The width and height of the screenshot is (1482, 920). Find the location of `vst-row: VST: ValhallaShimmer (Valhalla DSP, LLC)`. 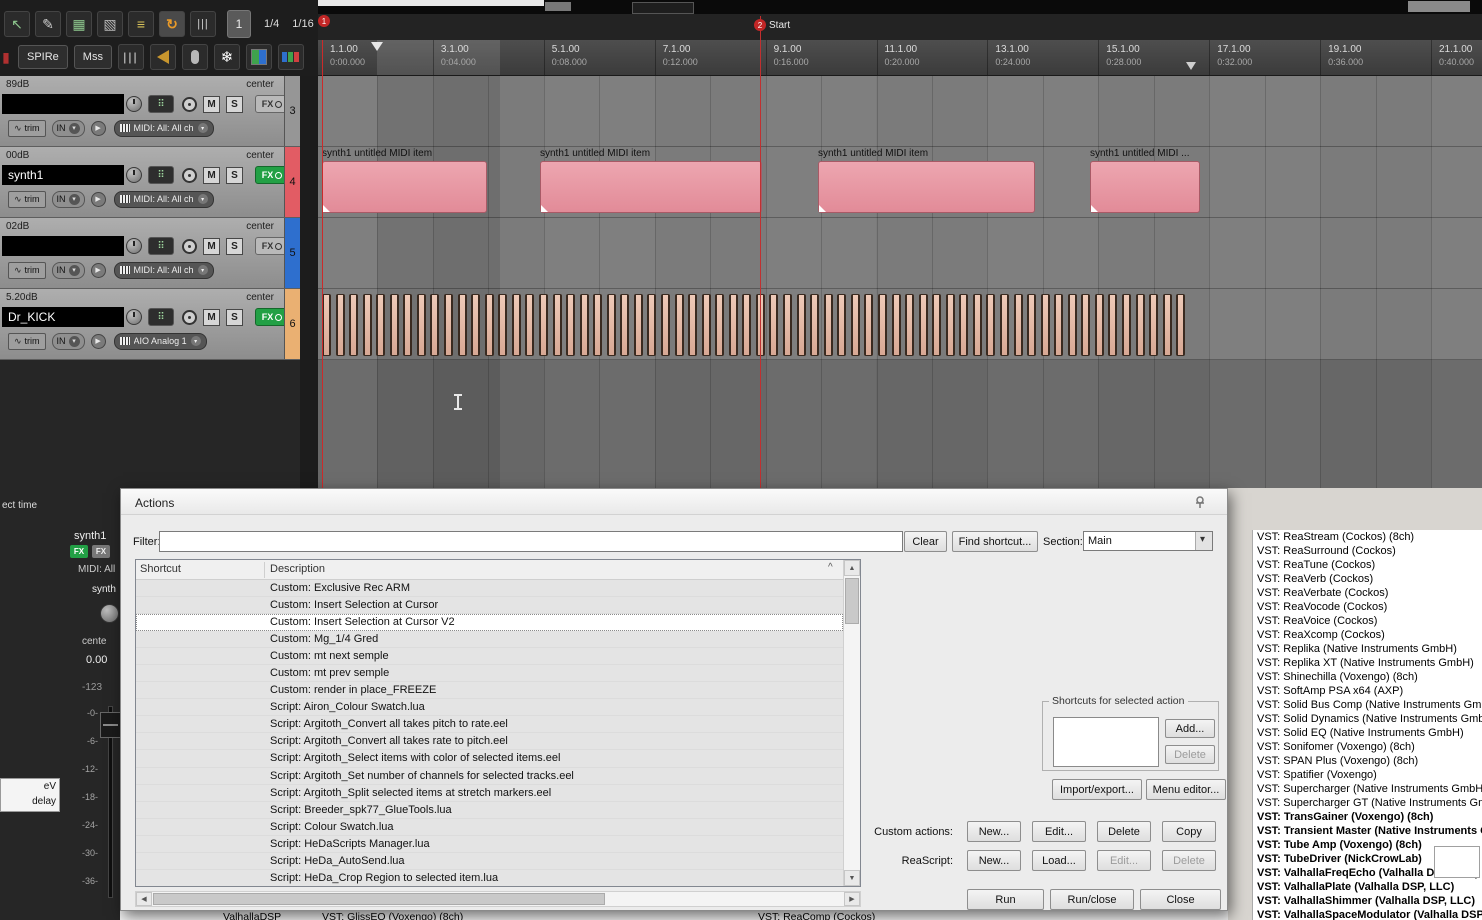

vst-row: VST: ValhallaShimmer (Valhalla DSP, LLC) is located at coordinates (1367, 901).